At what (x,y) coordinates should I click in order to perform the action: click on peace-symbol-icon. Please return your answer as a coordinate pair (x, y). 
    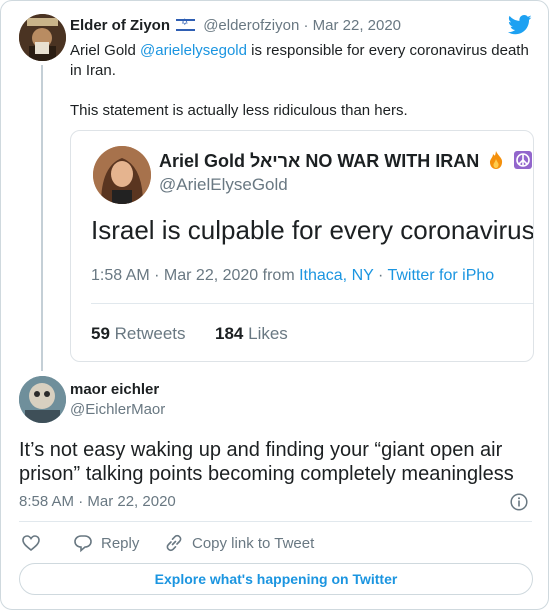
    Looking at the image, I should click on (523, 160).